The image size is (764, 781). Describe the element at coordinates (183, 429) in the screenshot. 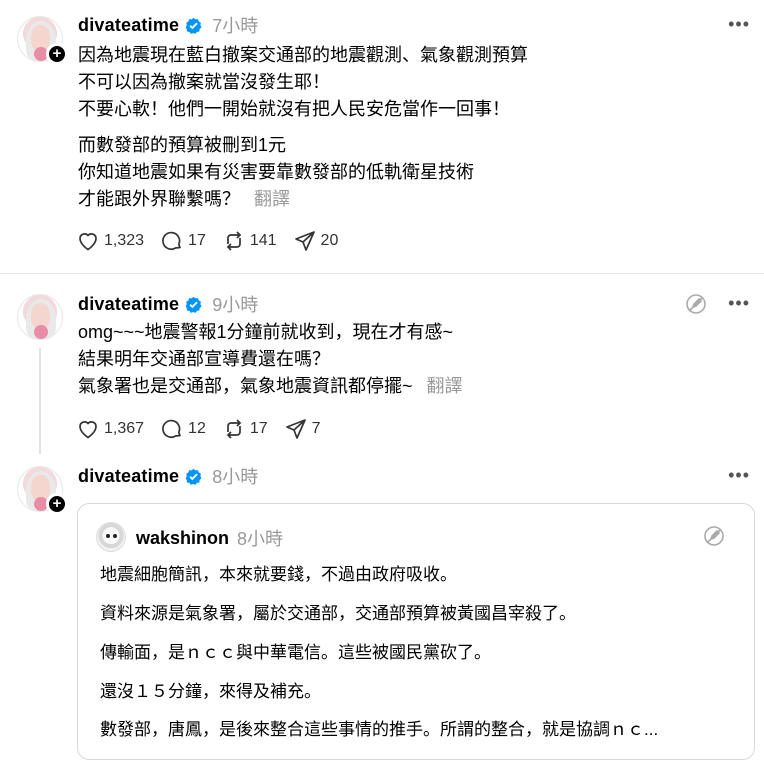

I see `comment-button: 12` at that location.